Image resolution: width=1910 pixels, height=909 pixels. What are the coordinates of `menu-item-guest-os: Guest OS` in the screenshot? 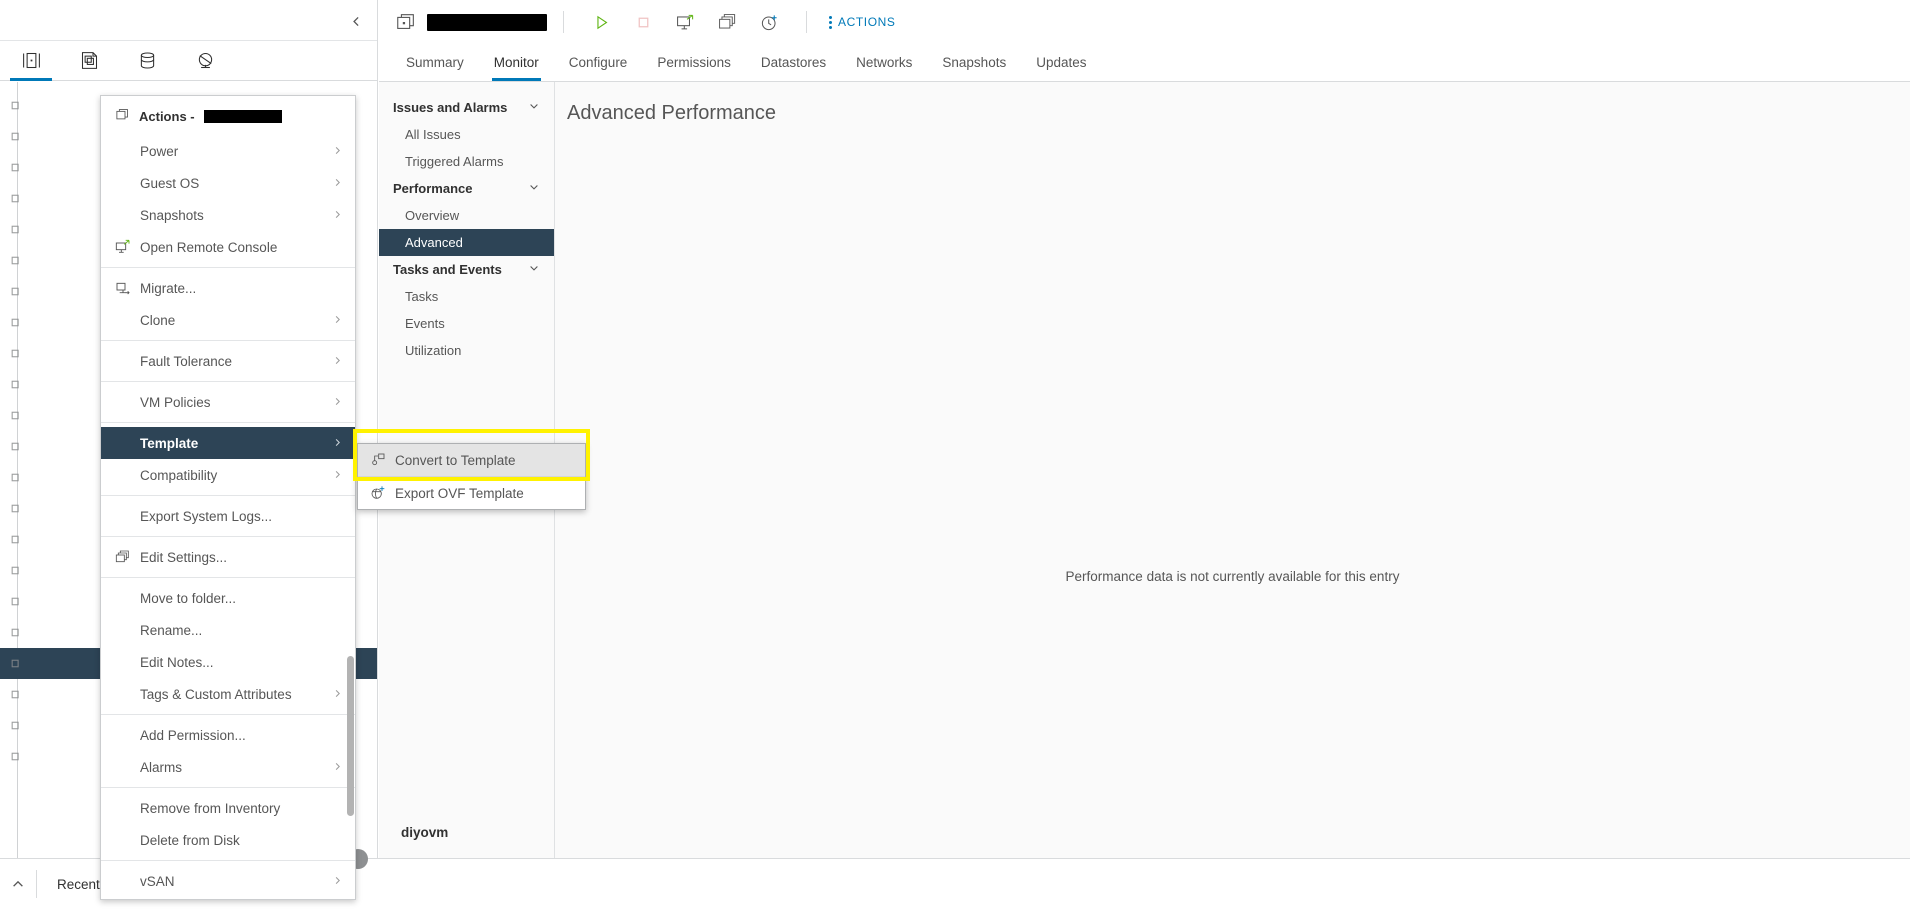 It's located at (228, 183).